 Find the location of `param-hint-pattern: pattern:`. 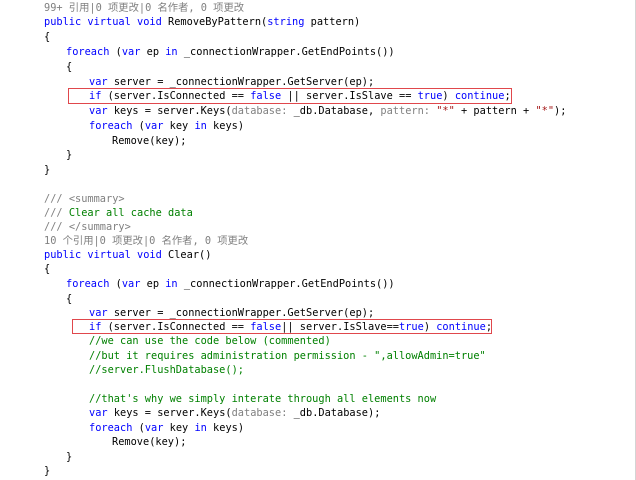

param-hint-pattern: pattern: is located at coordinates (405, 111).